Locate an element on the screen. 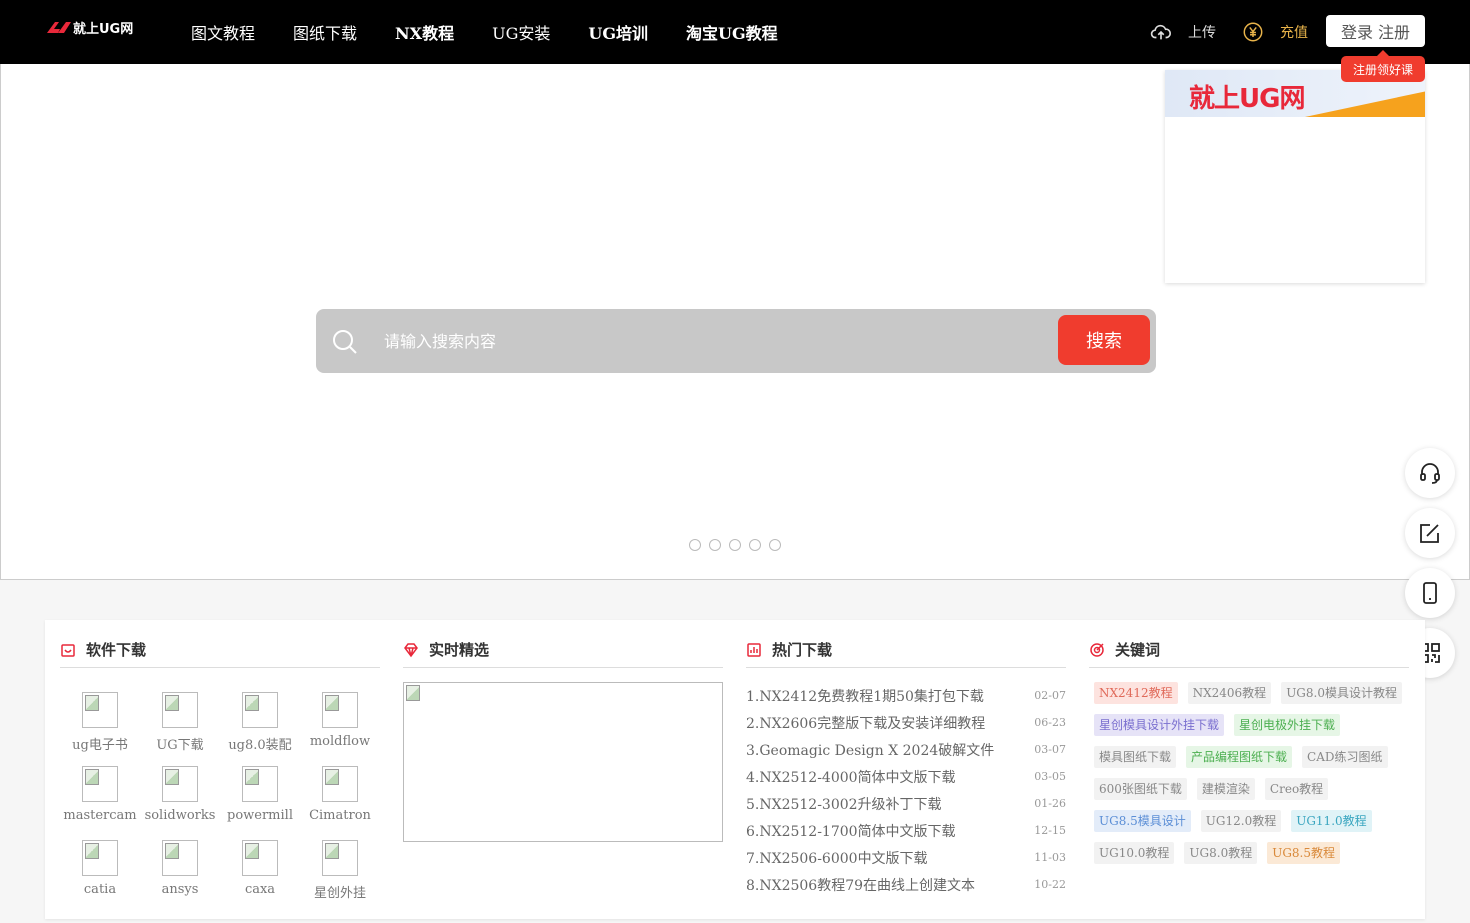 The width and height of the screenshot is (1470, 923). mobile-app-button is located at coordinates (1430, 593).